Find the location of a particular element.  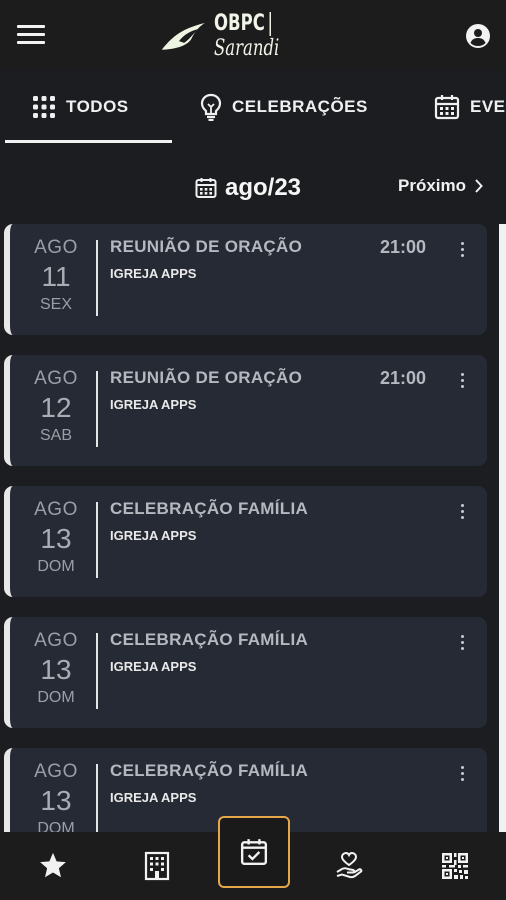

top-app-bar: OBPCSarandi is located at coordinates (253, 35).